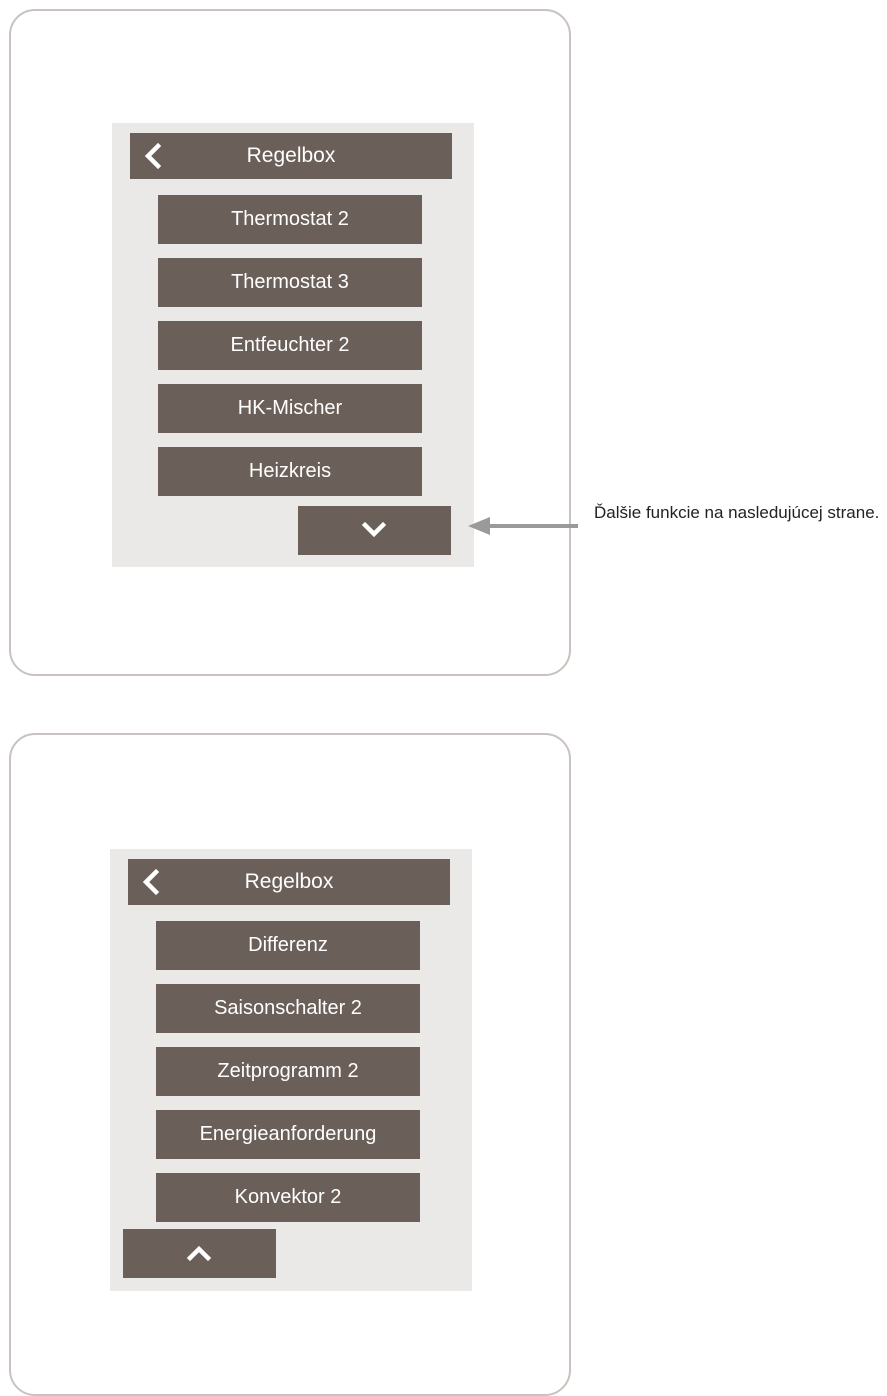  I want to click on menu-item-differenz: Differenz, so click(288, 945).